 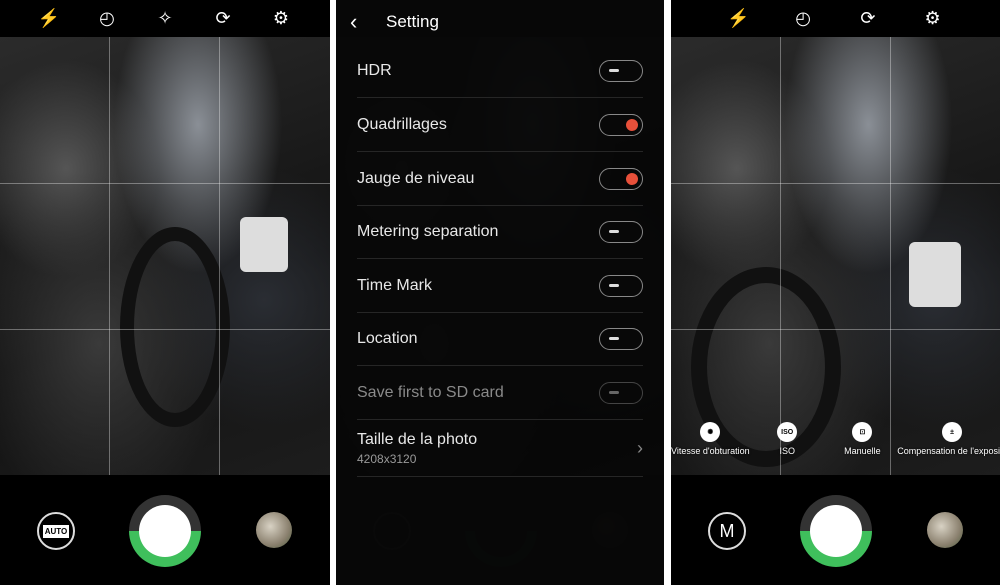 What do you see at coordinates (387, 338) in the screenshot?
I see `setting-label: Location` at bounding box center [387, 338].